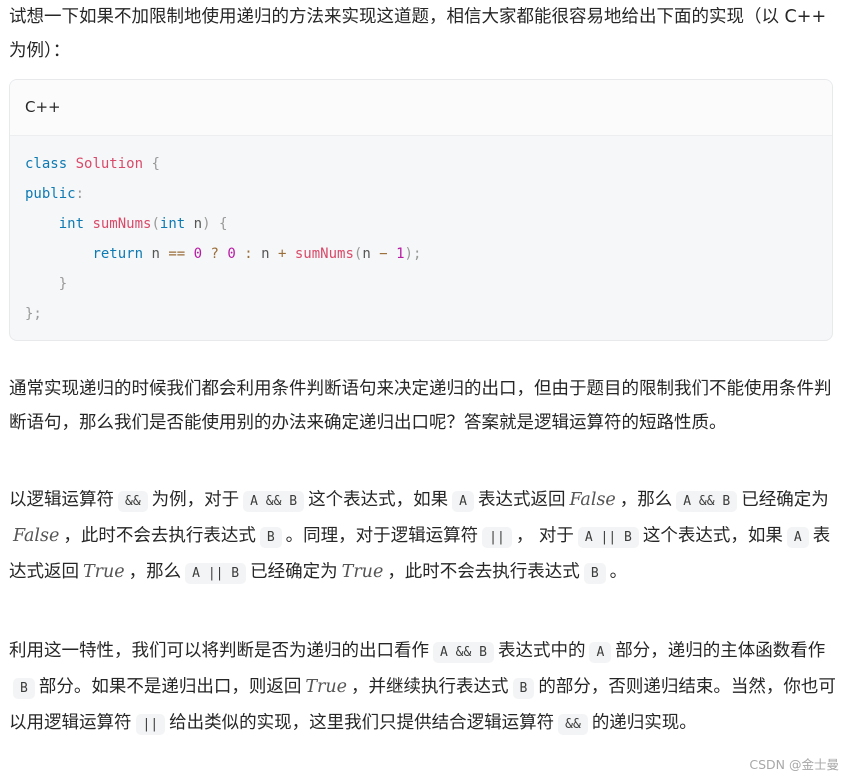 Image resolution: width=853 pixels, height=781 pixels. I want to click on code-token: }, so click(63, 284).